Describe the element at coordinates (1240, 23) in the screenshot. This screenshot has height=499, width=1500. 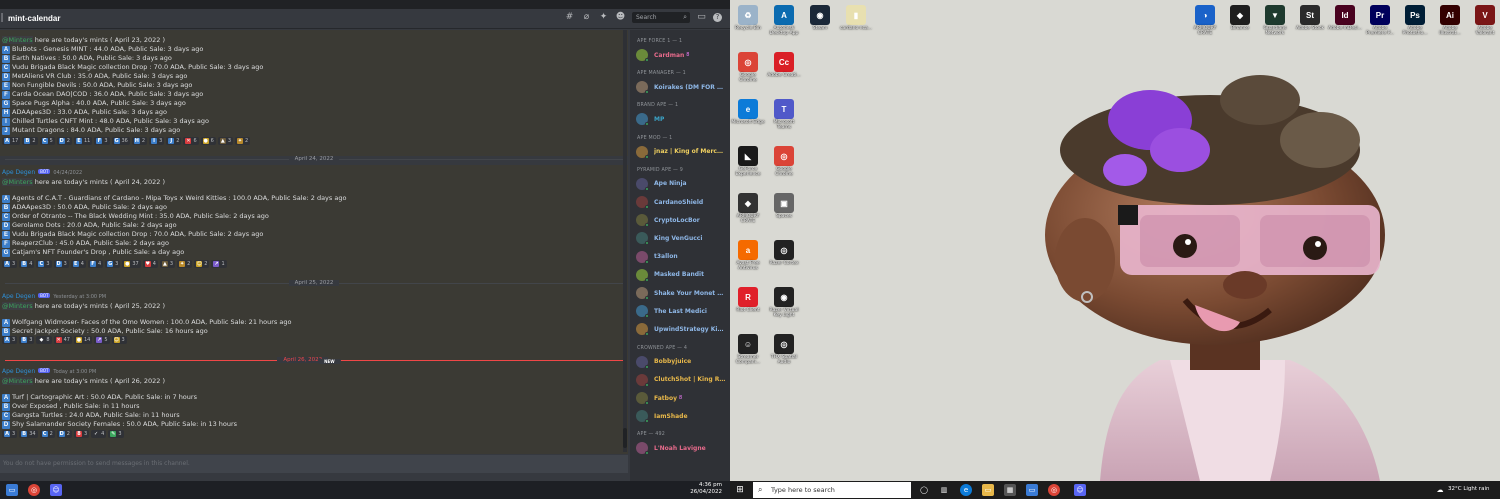
I see `desktop-icon: ◆ Binance` at that location.